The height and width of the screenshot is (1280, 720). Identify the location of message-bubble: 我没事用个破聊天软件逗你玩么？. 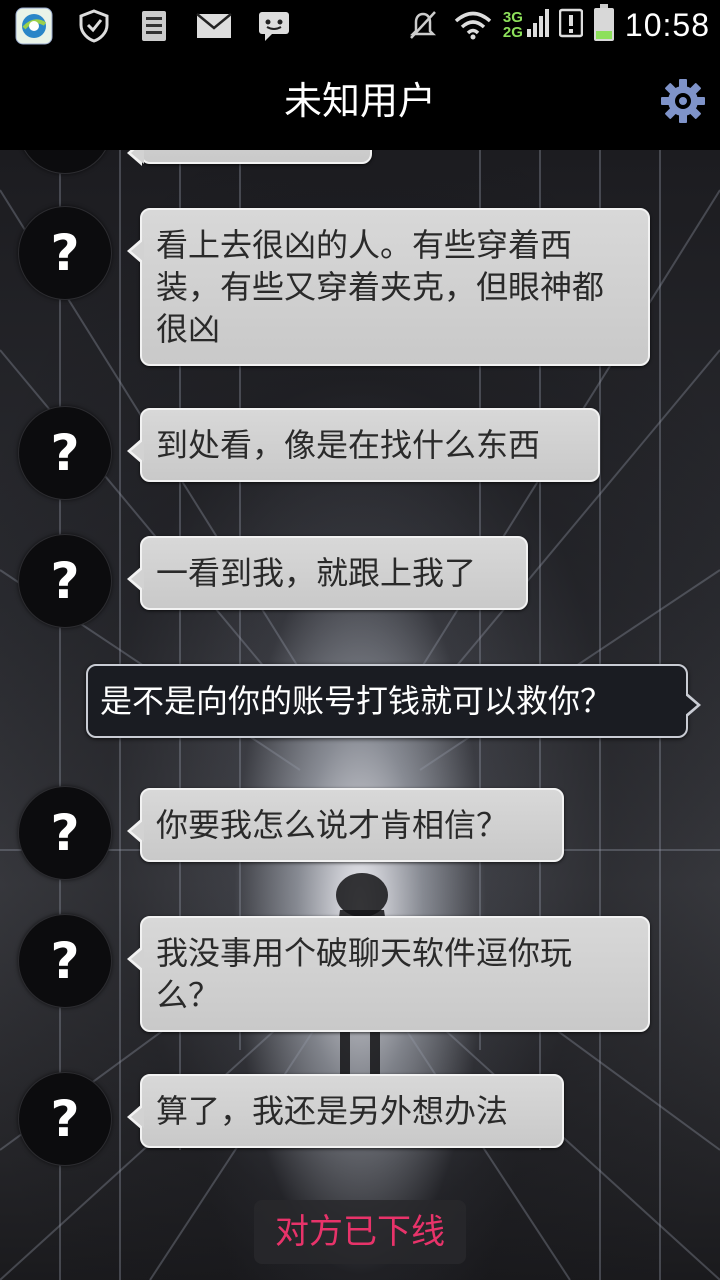
(388, 974).